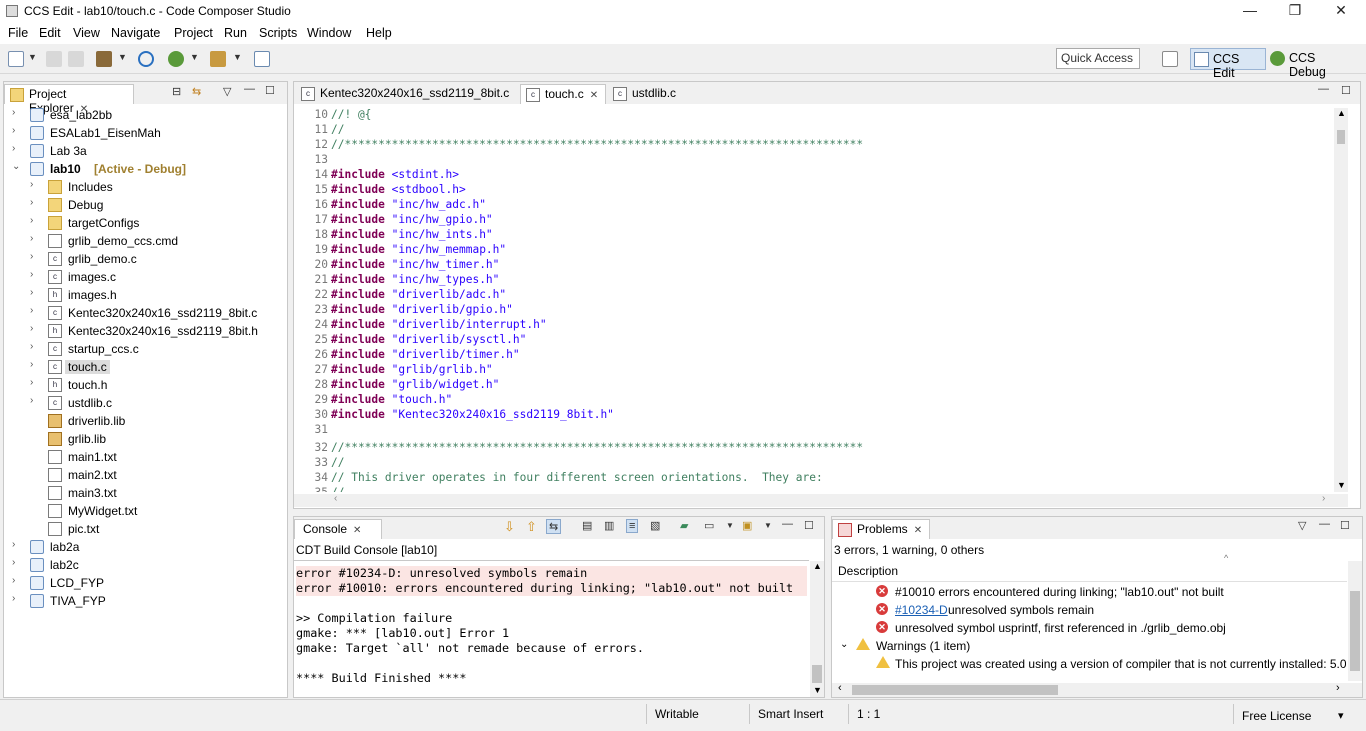  What do you see at coordinates (176, 59) in the screenshot?
I see `debug-bug-icon` at bounding box center [176, 59].